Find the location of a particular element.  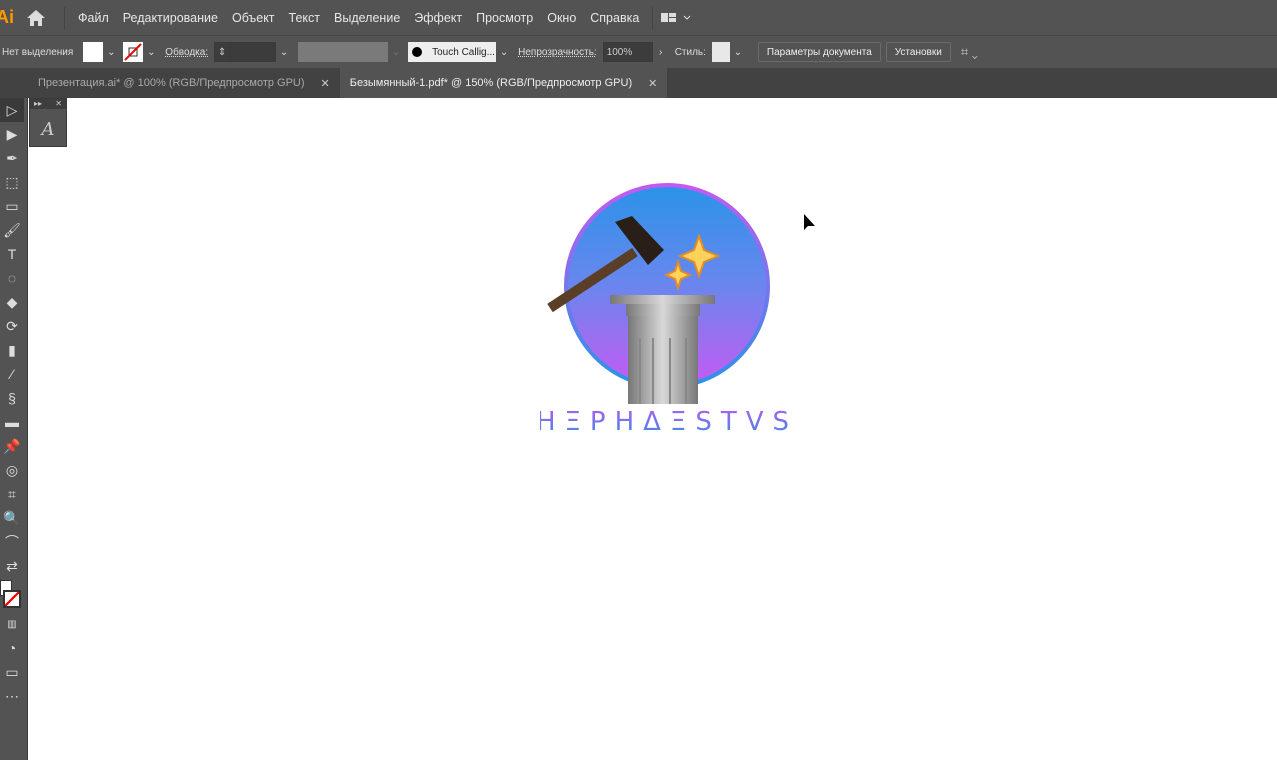

document-setup-button: Параметры документа is located at coordinates (819, 52).